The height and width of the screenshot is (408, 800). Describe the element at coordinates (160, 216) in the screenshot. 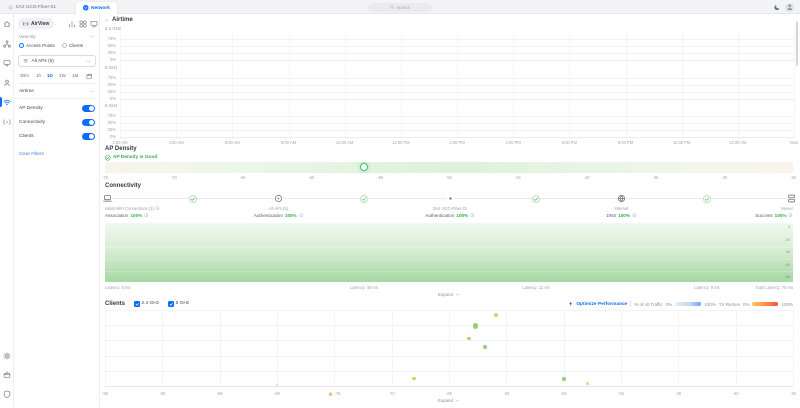

I see `stage-metric: Association 100%` at that location.